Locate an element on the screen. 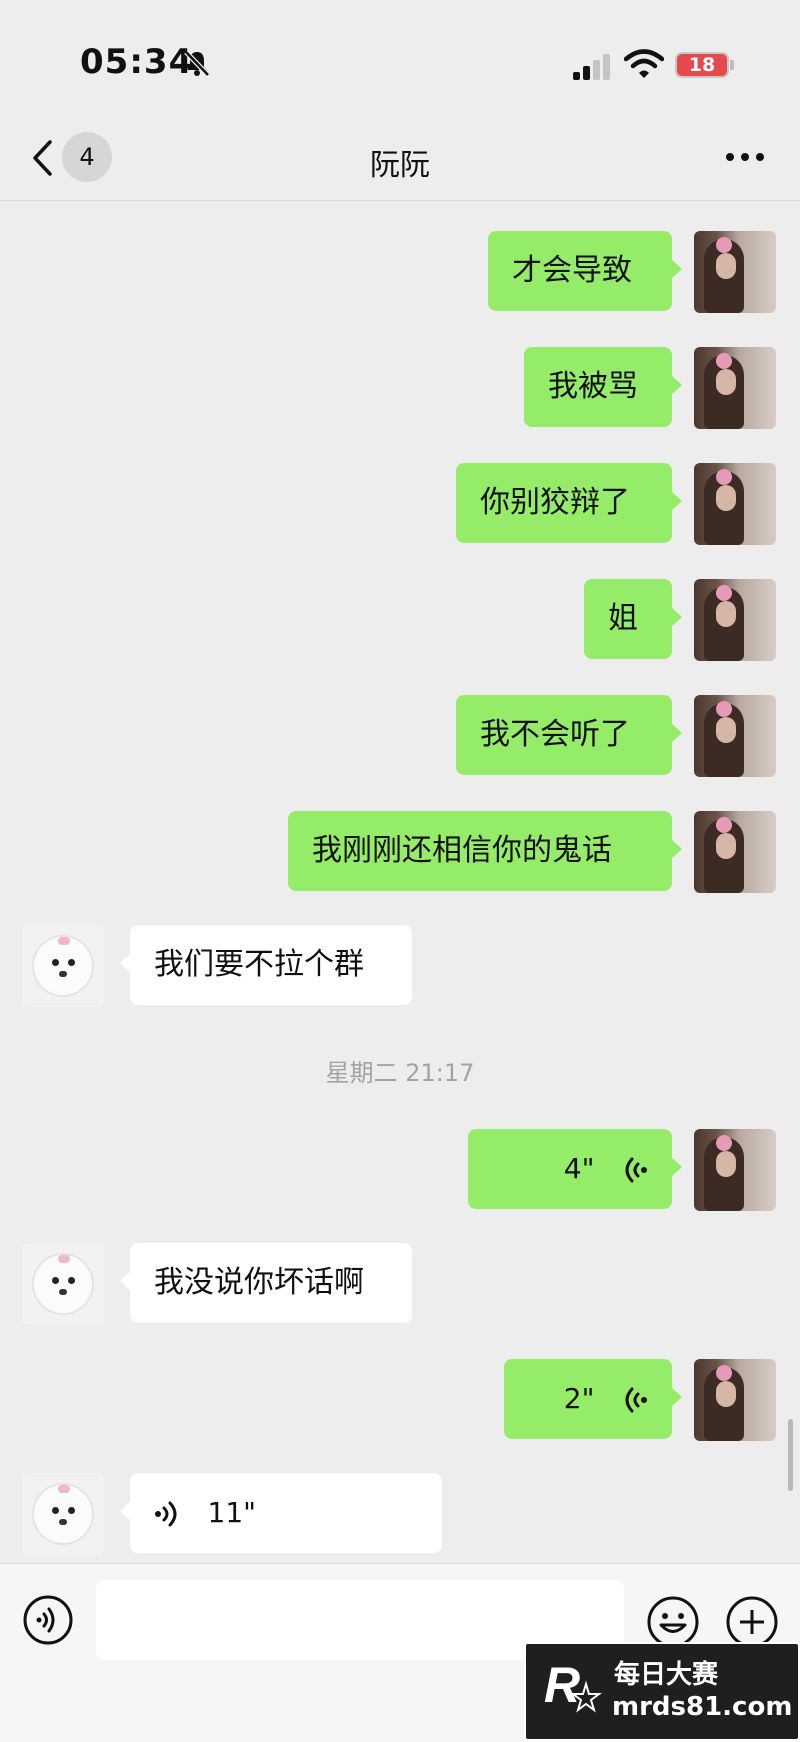 The image size is (800, 1742). battery-level: 18 is located at coordinates (702, 65).